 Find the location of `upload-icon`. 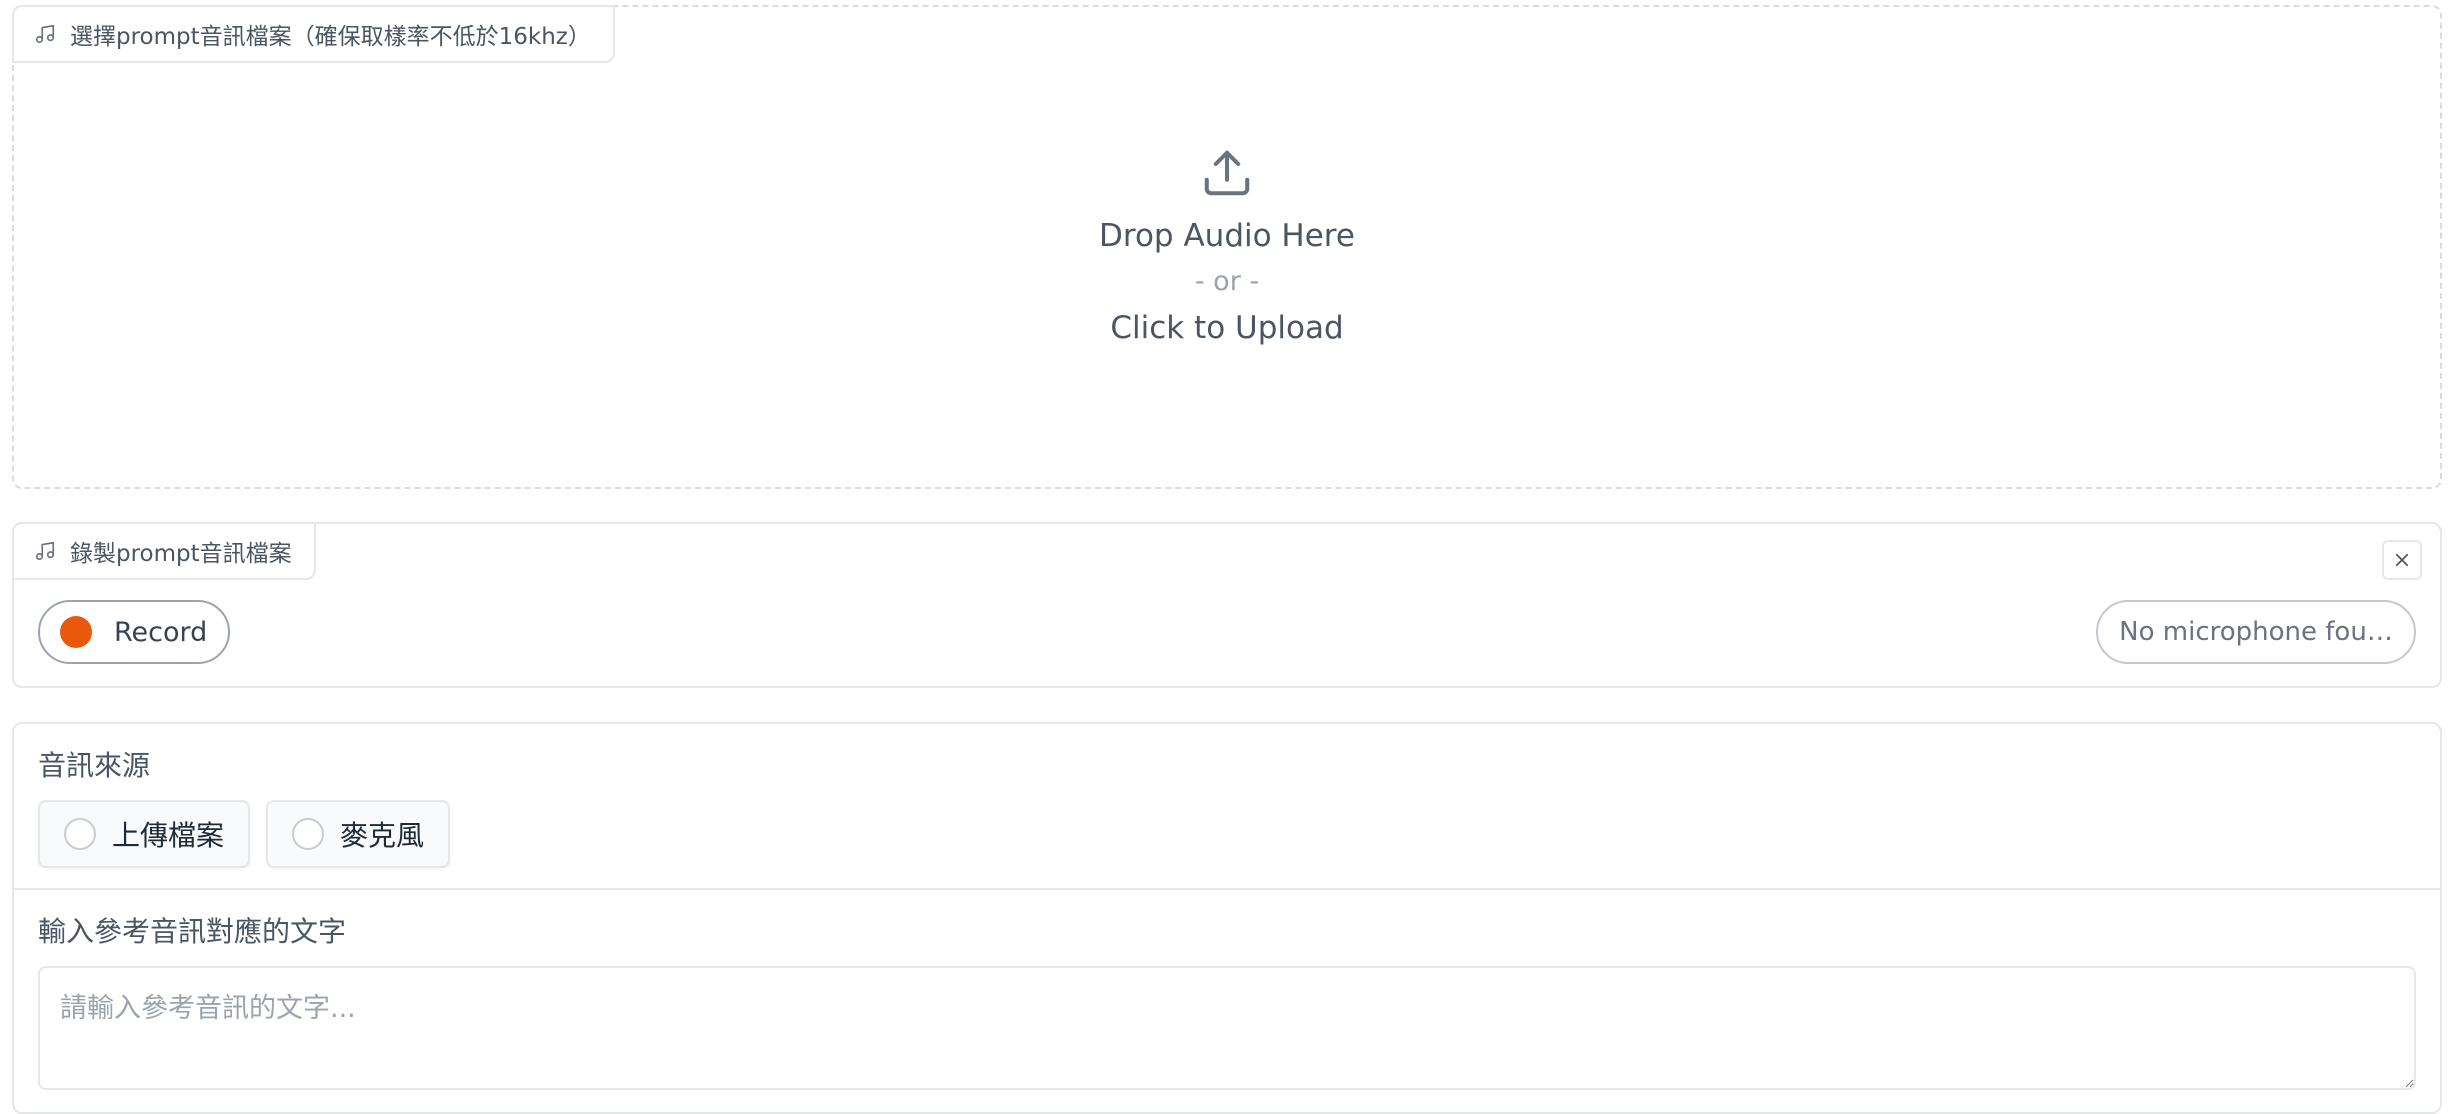

upload-icon is located at coordinates (1227, 173).